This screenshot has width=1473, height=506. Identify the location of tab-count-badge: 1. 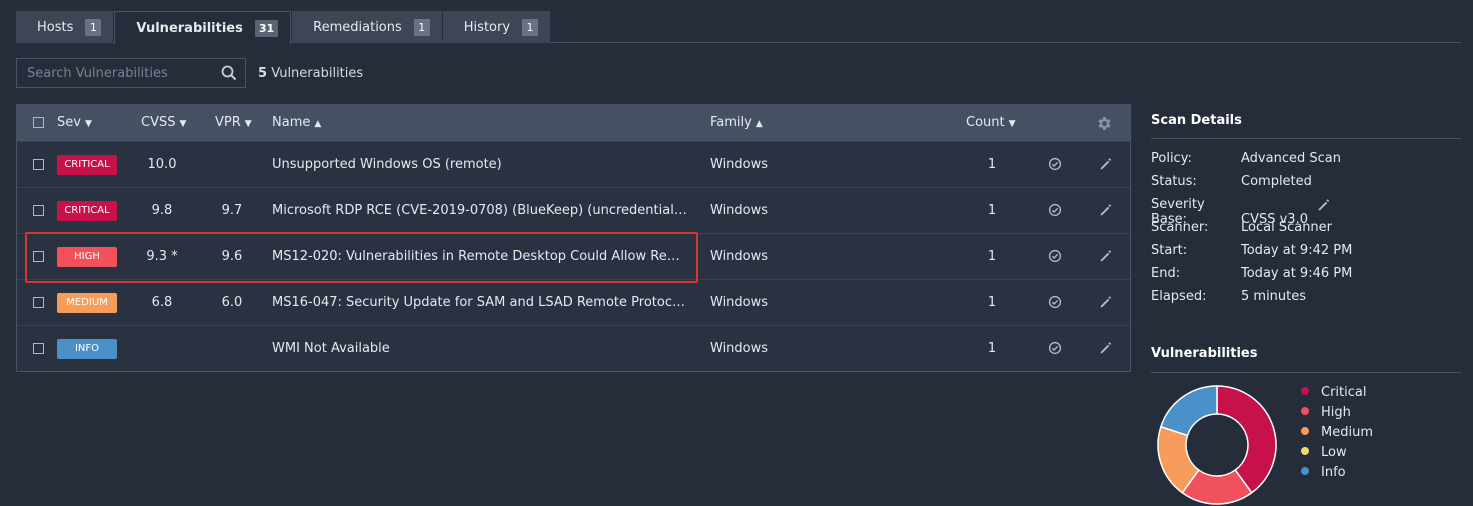
(421, 27).